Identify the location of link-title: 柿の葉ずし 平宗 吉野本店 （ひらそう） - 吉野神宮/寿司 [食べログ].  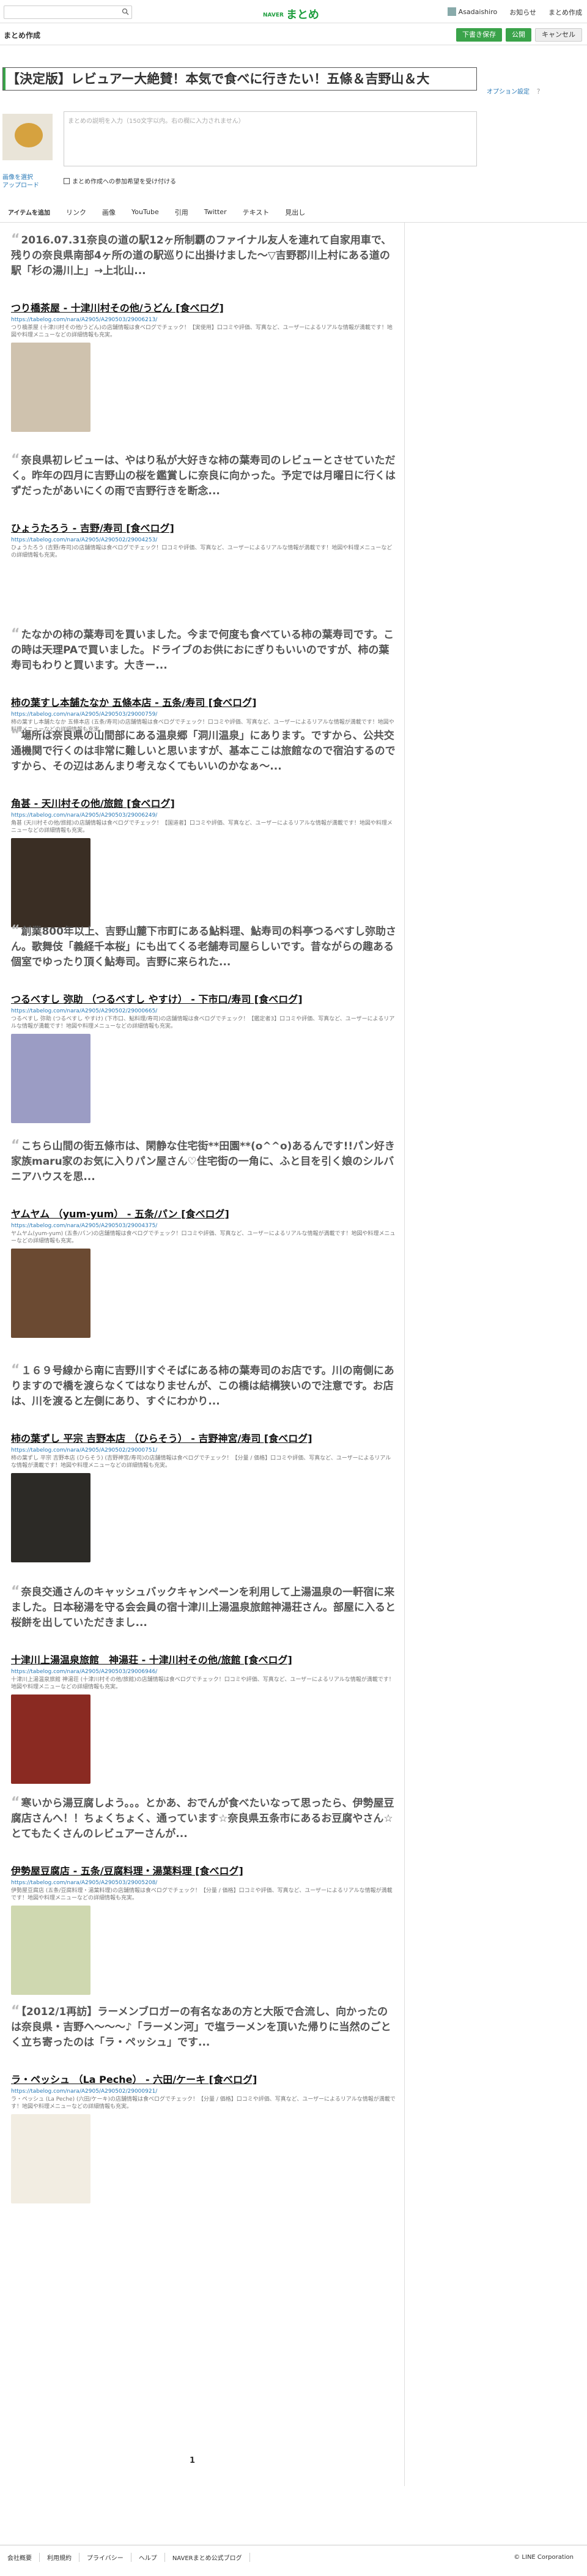
(203, 1437).